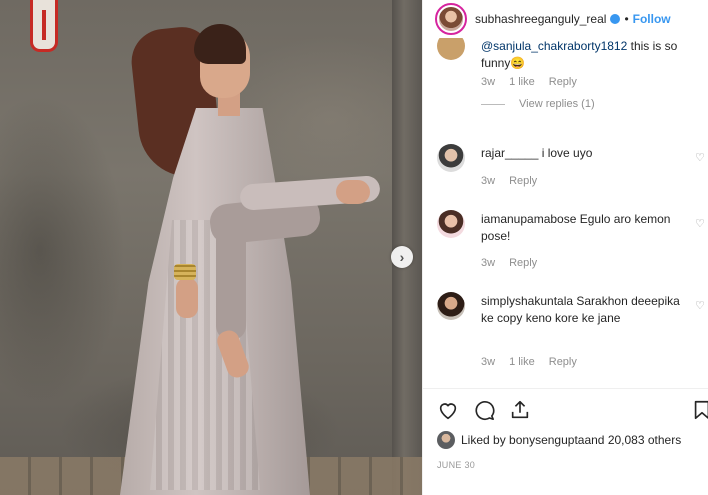 The image size is (708, 495). Describe the element at coordinates (554, 46) in the screenshot. I see `comment-mention: @sanjula_chakraborty1812` at that location.